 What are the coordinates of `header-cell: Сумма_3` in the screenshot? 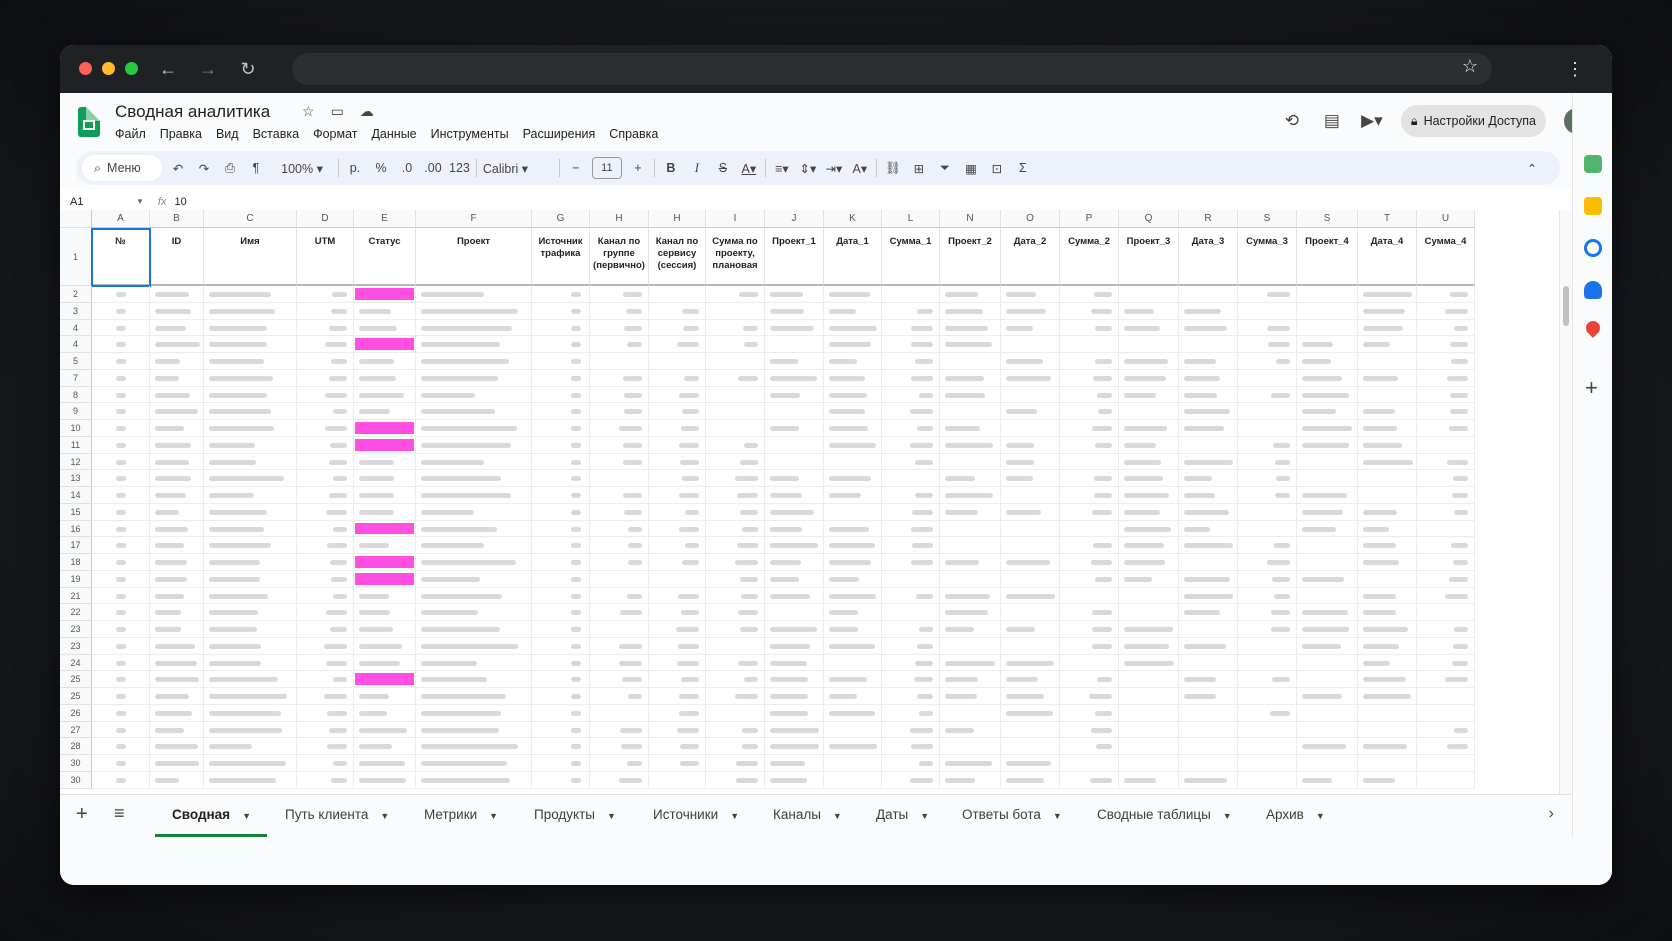 It's located at (1267, 257).